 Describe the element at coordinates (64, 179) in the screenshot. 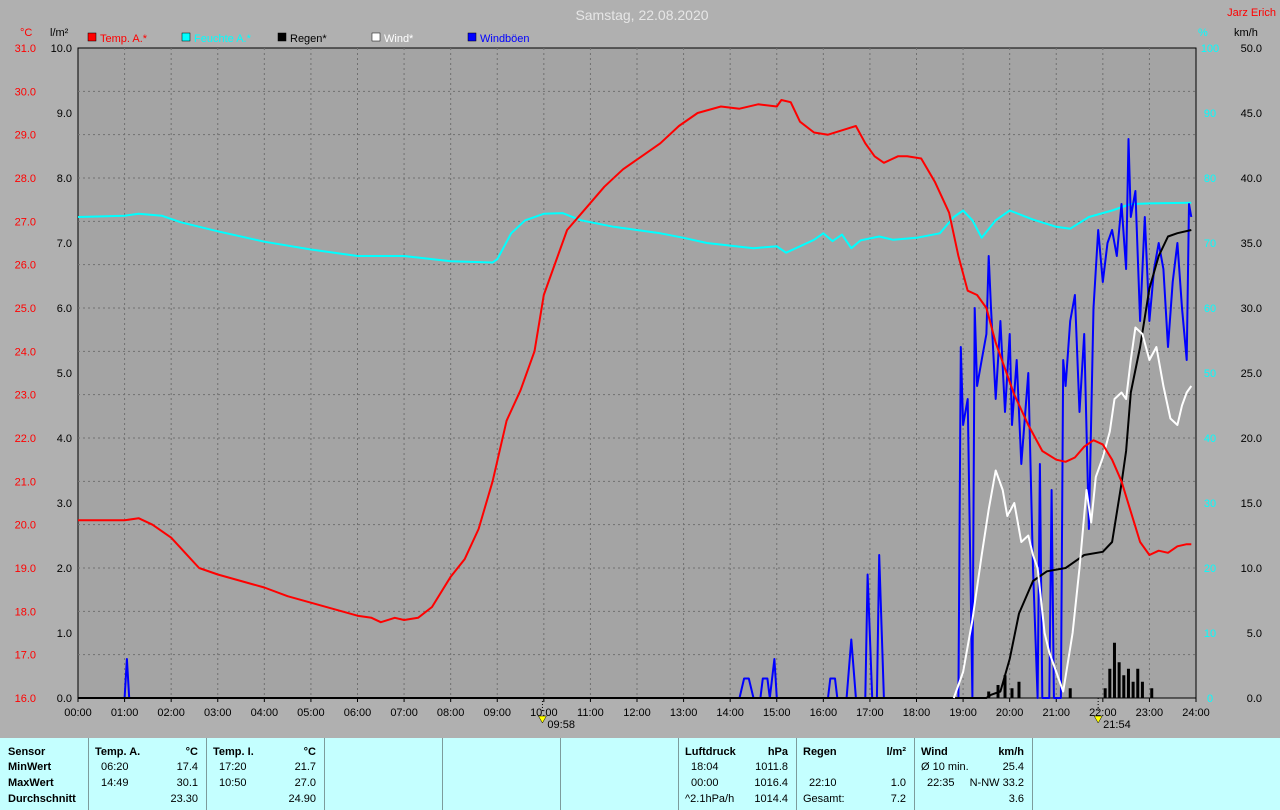

I see `rain-tick-label: 8.0` at that location.